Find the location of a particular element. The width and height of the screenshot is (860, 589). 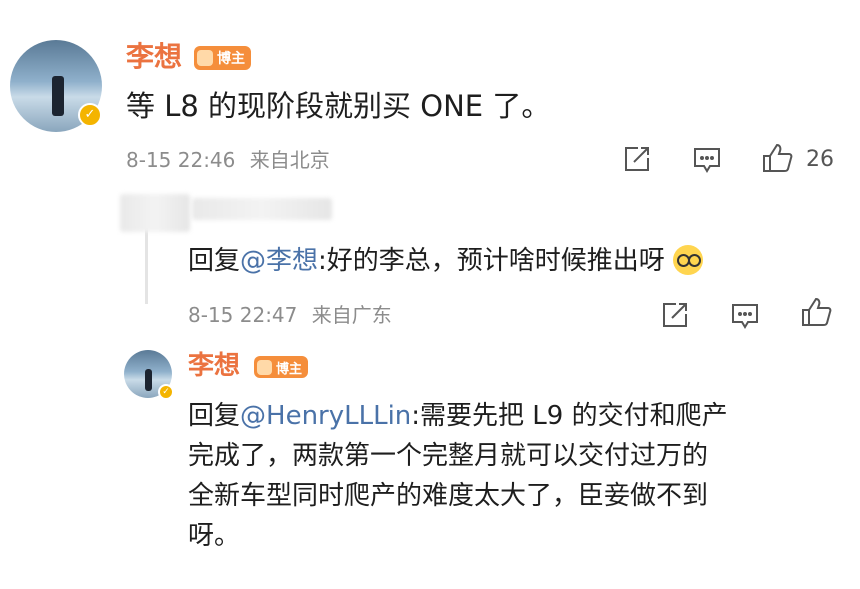

blogger-badge-label: 博主 is located at coordinates (231, 59).